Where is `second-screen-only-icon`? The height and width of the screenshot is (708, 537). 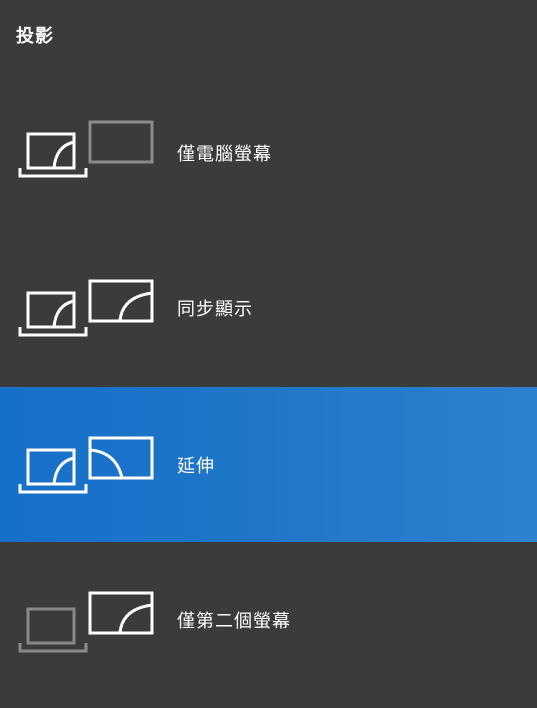
second-screen-only-icon is located at coordinates (86, 621).